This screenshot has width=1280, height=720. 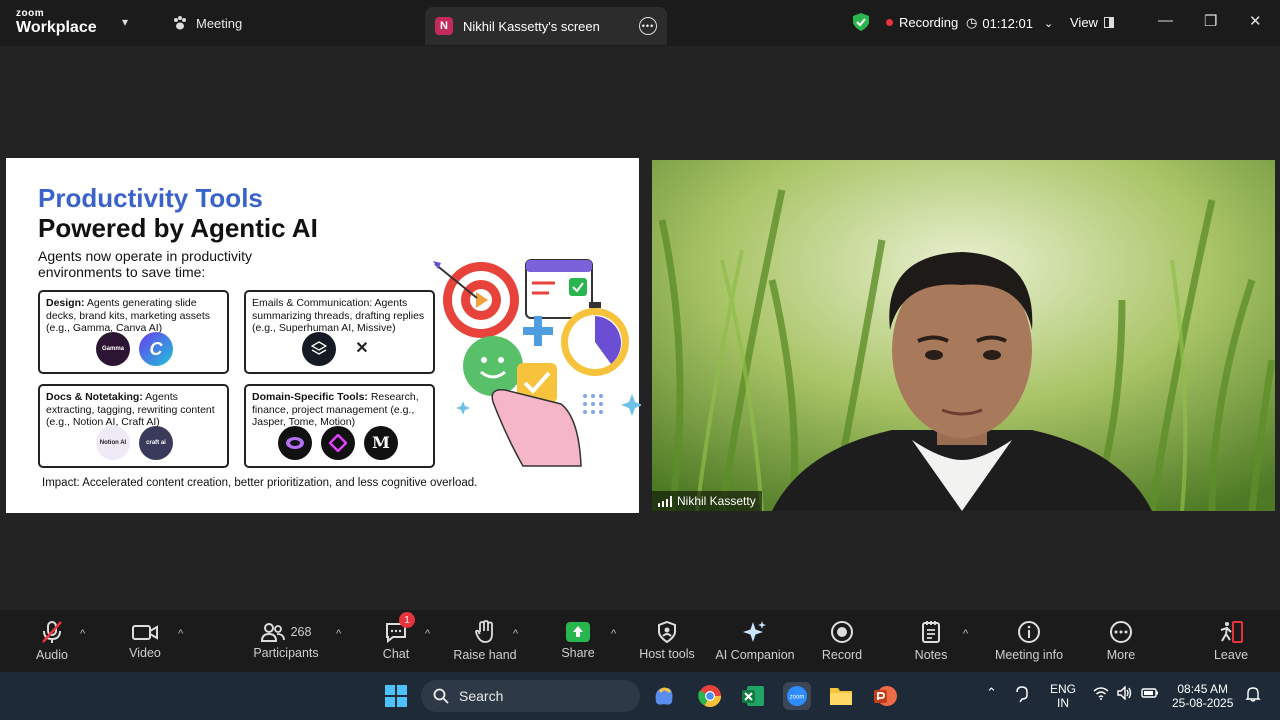 I want to click on screen-share-tab: N Nikhil Kassetty's screen •••, so click(x=546, y=26).